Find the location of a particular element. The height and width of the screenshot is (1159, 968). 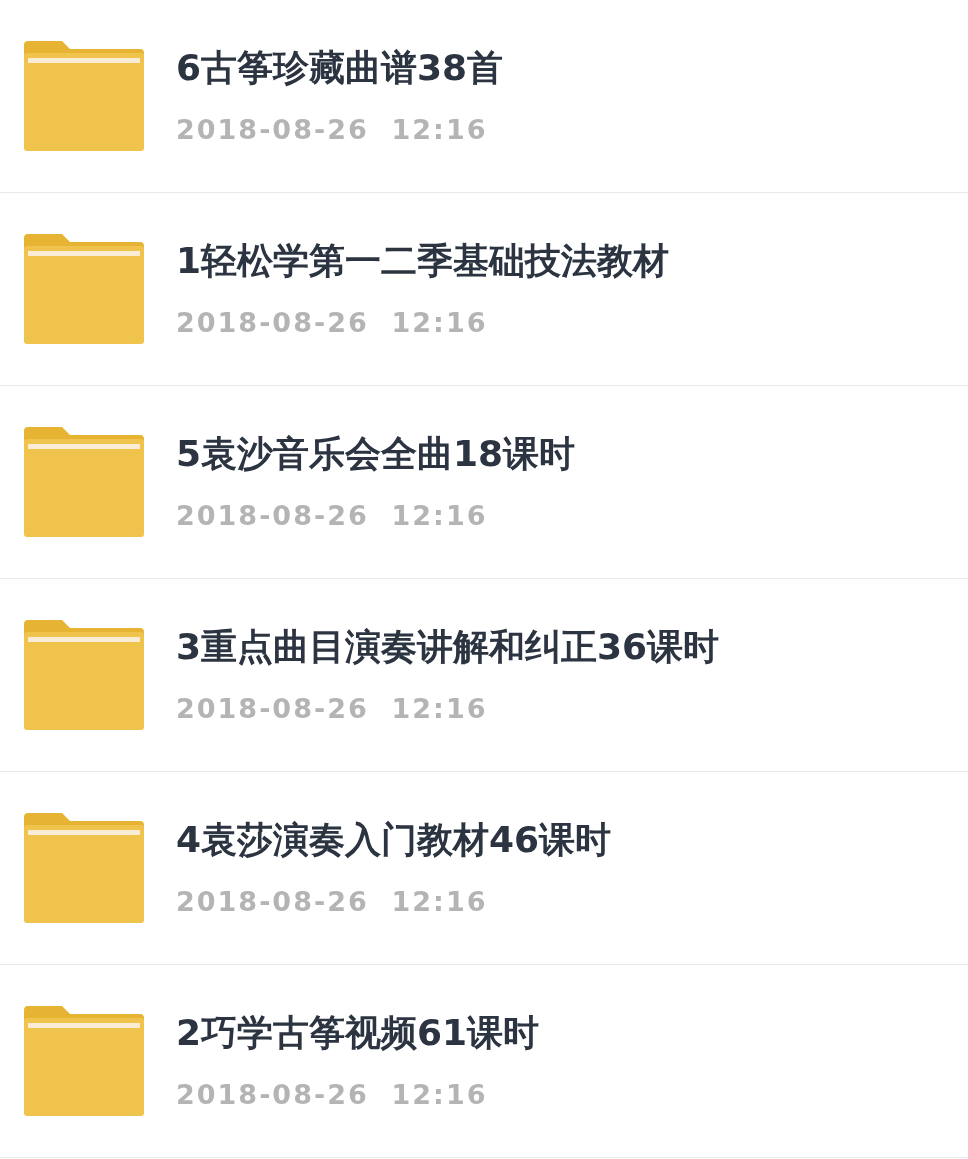

folder-name: 1轻松学第一二季基础技法教材 is located at coordinates (423, 261).